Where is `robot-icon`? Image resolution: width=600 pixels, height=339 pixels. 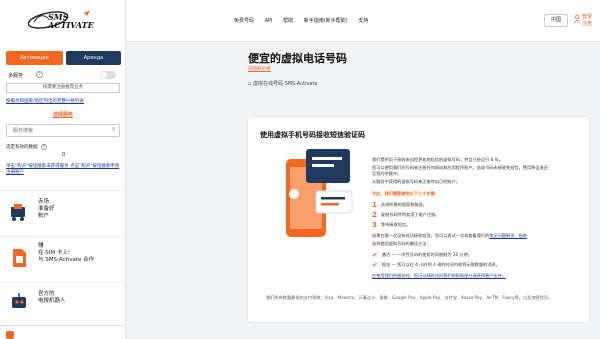 robot-icon is located at coordinates (19, 300).